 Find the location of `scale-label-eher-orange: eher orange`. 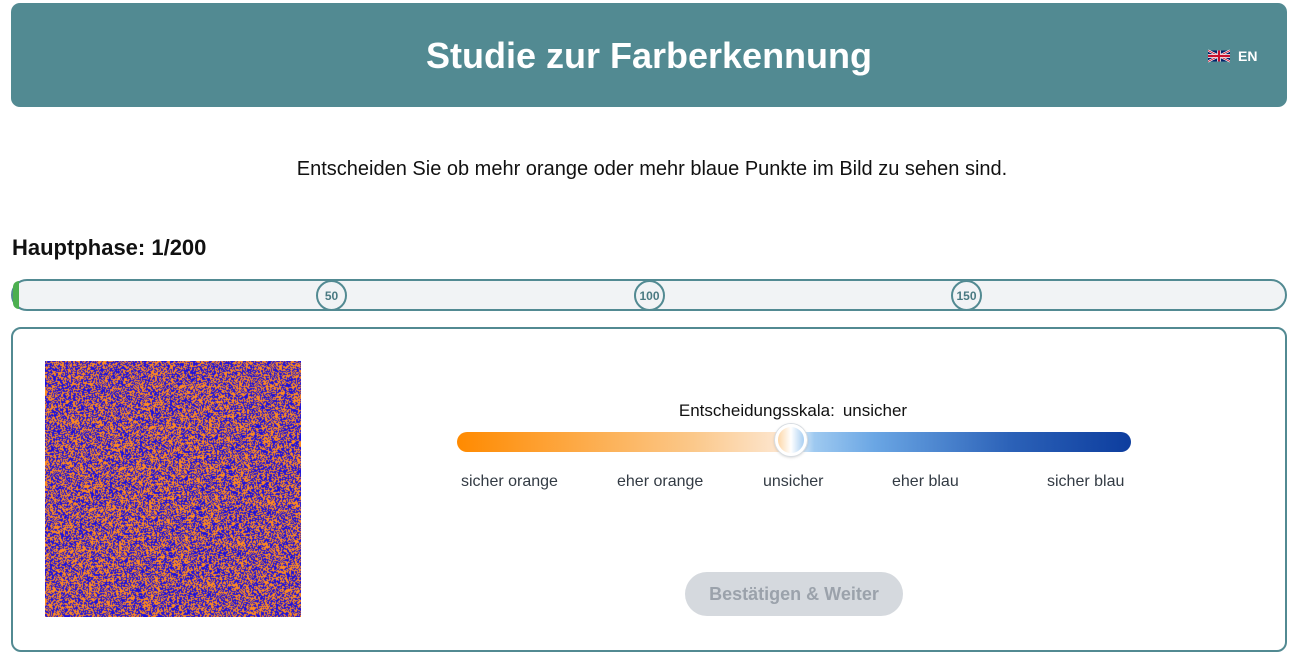

scale-label-eher-orange: eher orange is located at coordinates (660, 481).